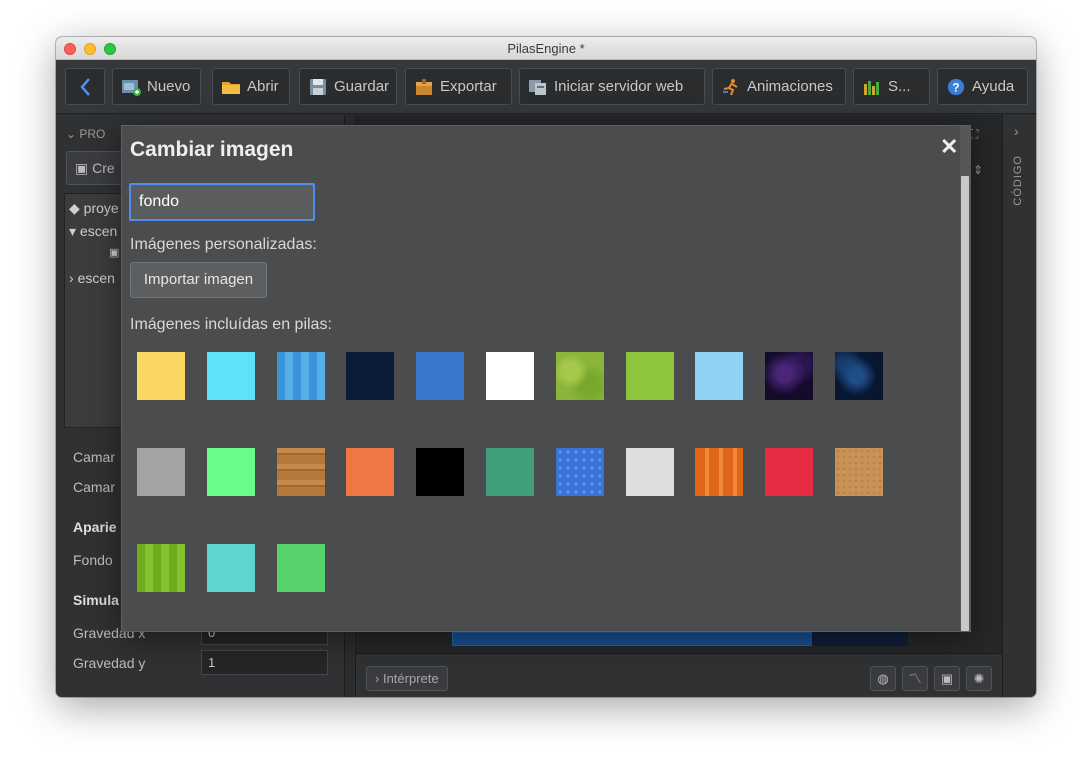 This screenshot has width=1092, height=771. What do you see at coordinates (94, 487) in the screenshot?
I see `camara-y-label: Camar` at bounding box center [94, 487].